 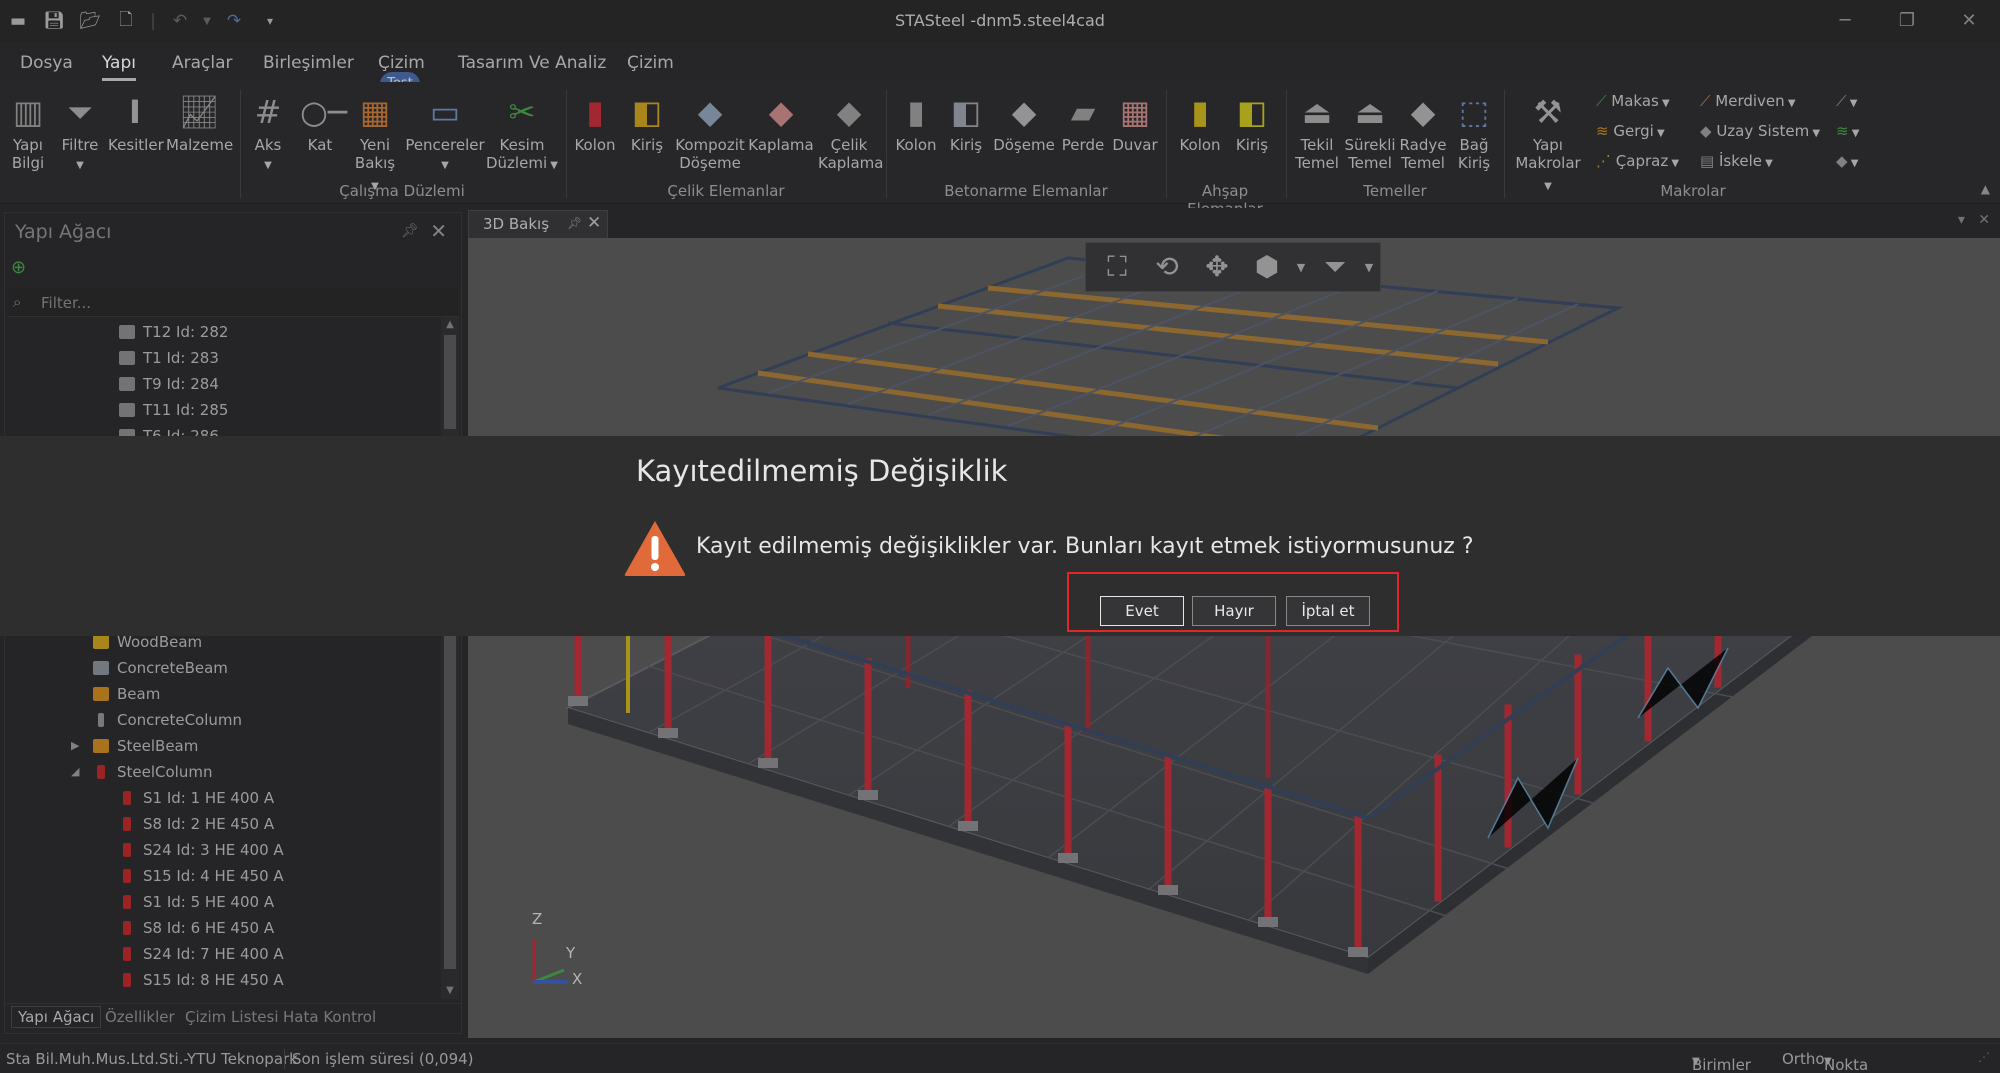 I want to click on dialog-title: Kayıtedilmemiş Değişiklik, so click(x=822, y=471).